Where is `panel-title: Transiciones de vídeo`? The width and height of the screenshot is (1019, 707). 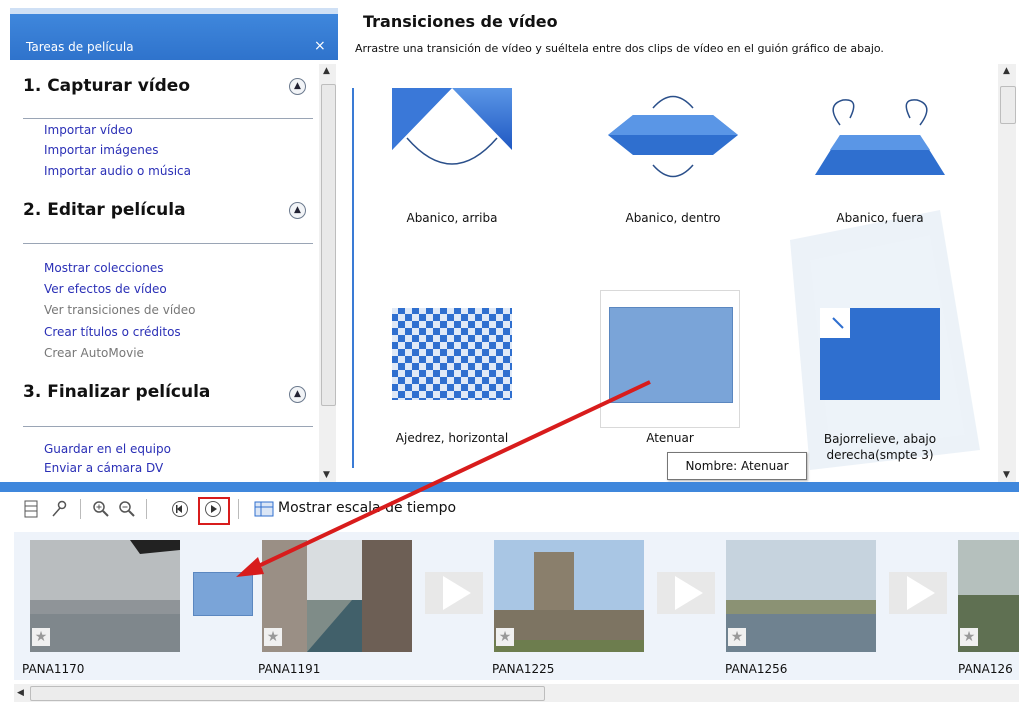 panel-title: Transiciones de vídeo is located at coordinates (460, 21).